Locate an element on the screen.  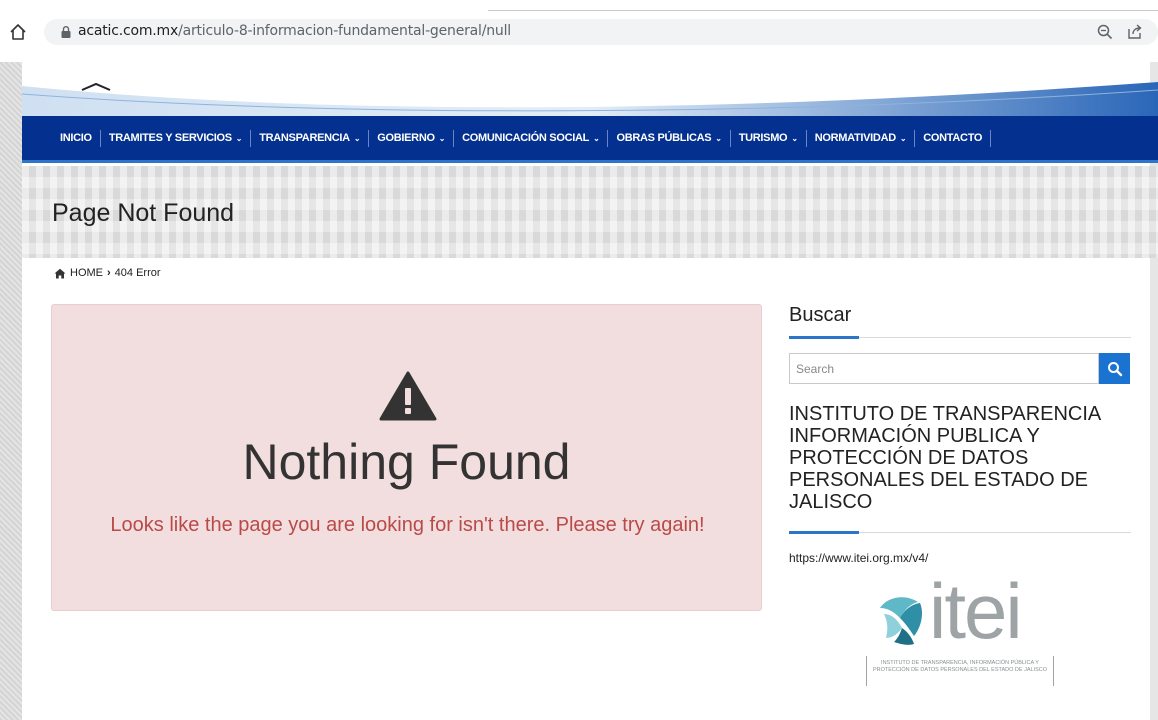
nav-item-label: NORMATIVIDAD is located at coordinates (855, 138).